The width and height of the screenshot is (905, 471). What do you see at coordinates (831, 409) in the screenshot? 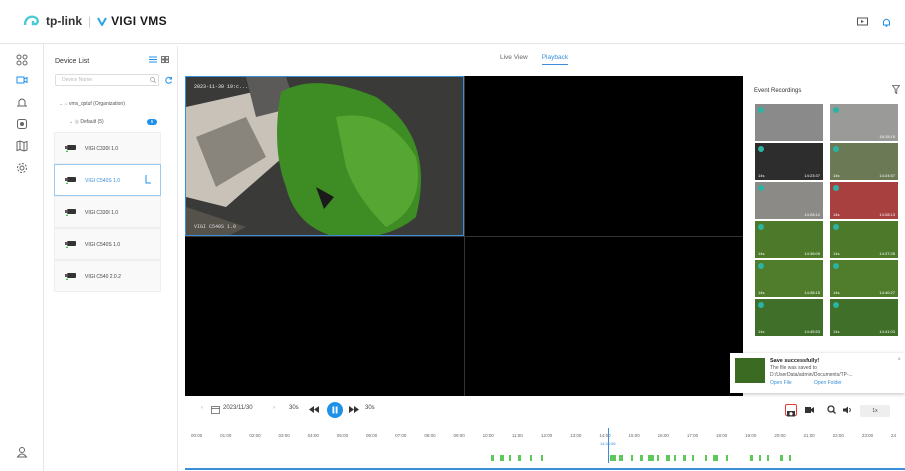
I see `zoom-icon` at bounding box center [831, 409].